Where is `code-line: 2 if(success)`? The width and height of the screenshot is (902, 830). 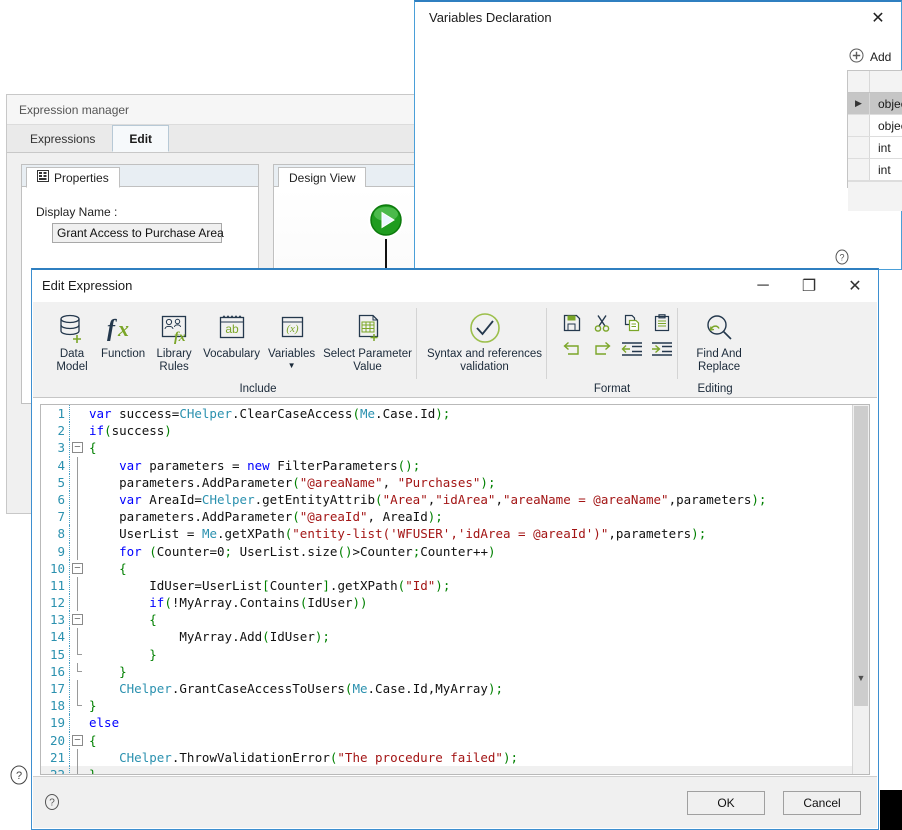 code-line: 2 if(success) is located at coordinates (446, 431).